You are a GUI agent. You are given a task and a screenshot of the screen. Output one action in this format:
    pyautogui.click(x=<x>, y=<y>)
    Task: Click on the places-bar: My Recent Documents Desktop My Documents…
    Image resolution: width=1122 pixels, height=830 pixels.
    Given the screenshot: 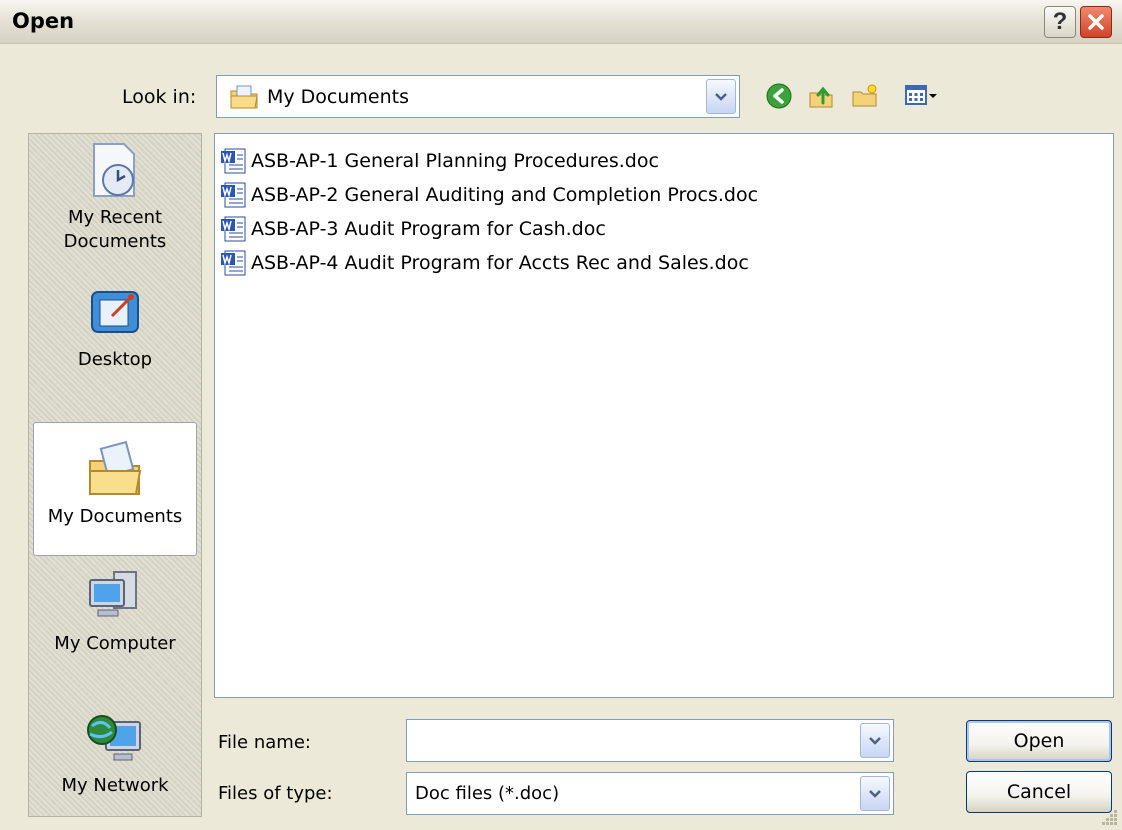 What is the action you would take?
    pyautogui.click(x=115, y=475)
    